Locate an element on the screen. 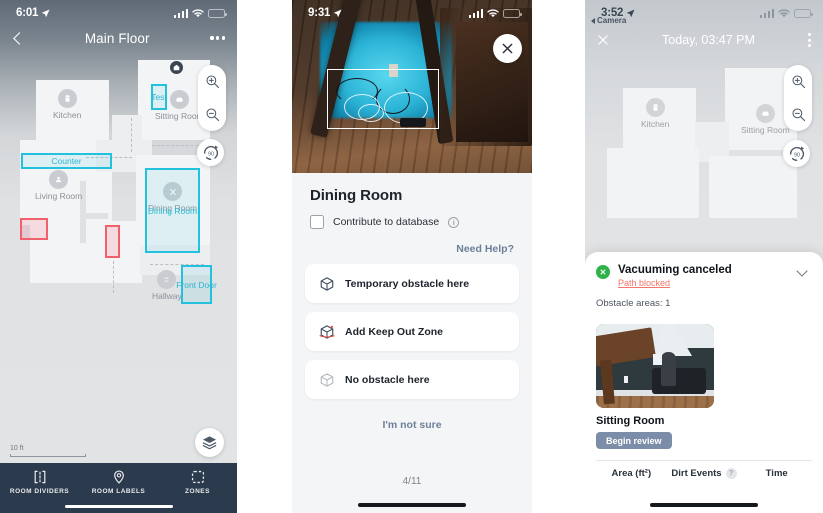 The image size is (823, 513). close-button is located at coordinates (507, 48).